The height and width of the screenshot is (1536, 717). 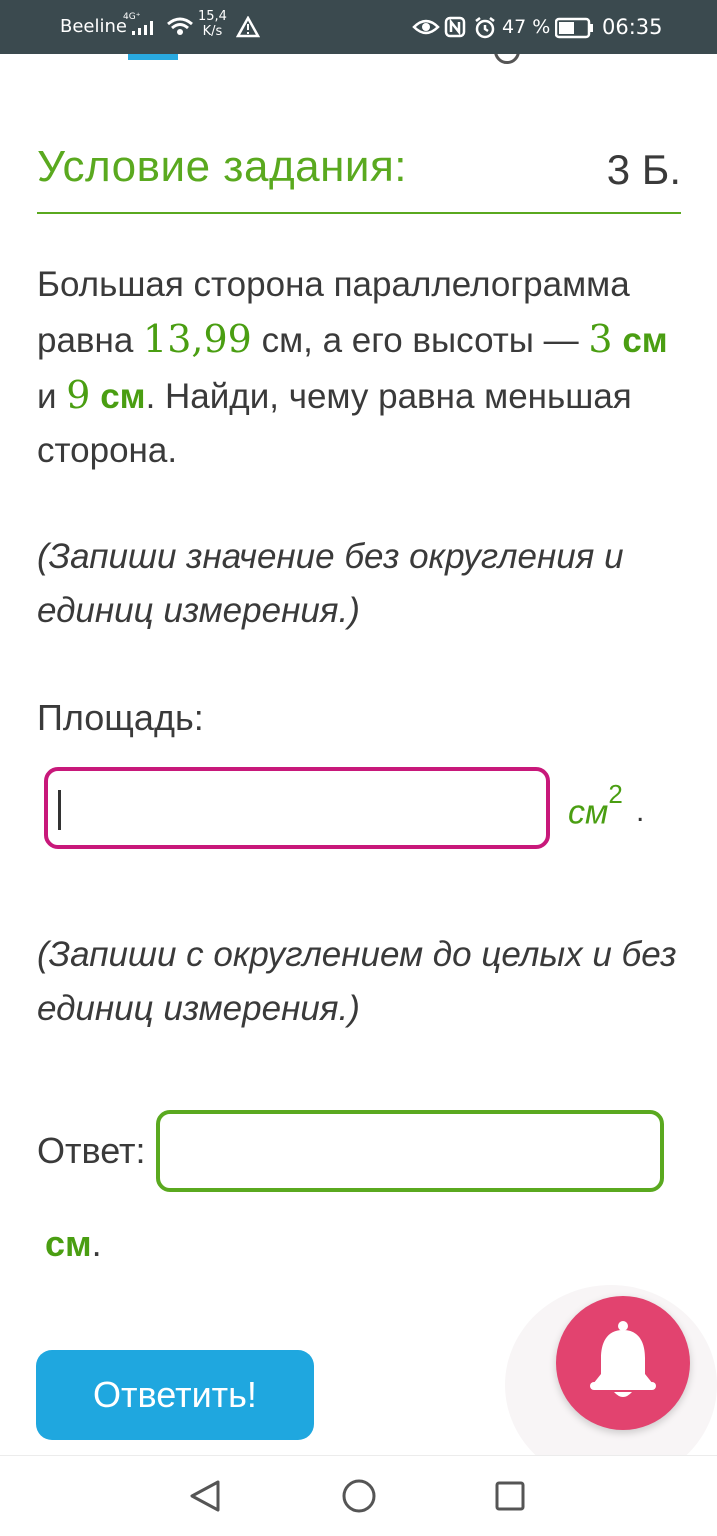 I want to click on problem-text-part: см, а его высоты —, so click(x=420, y=340).